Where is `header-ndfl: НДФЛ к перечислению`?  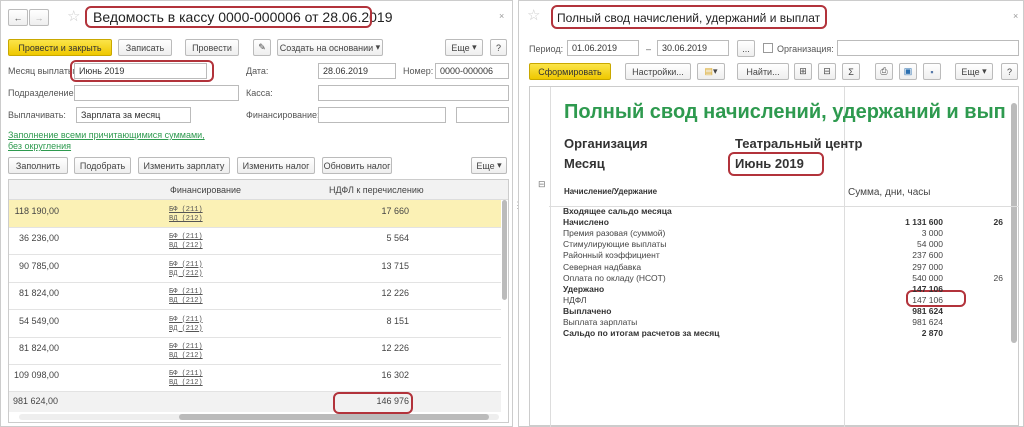 header-ndfl: НДФЛ к перечислению is located at coordinates (376, 190).